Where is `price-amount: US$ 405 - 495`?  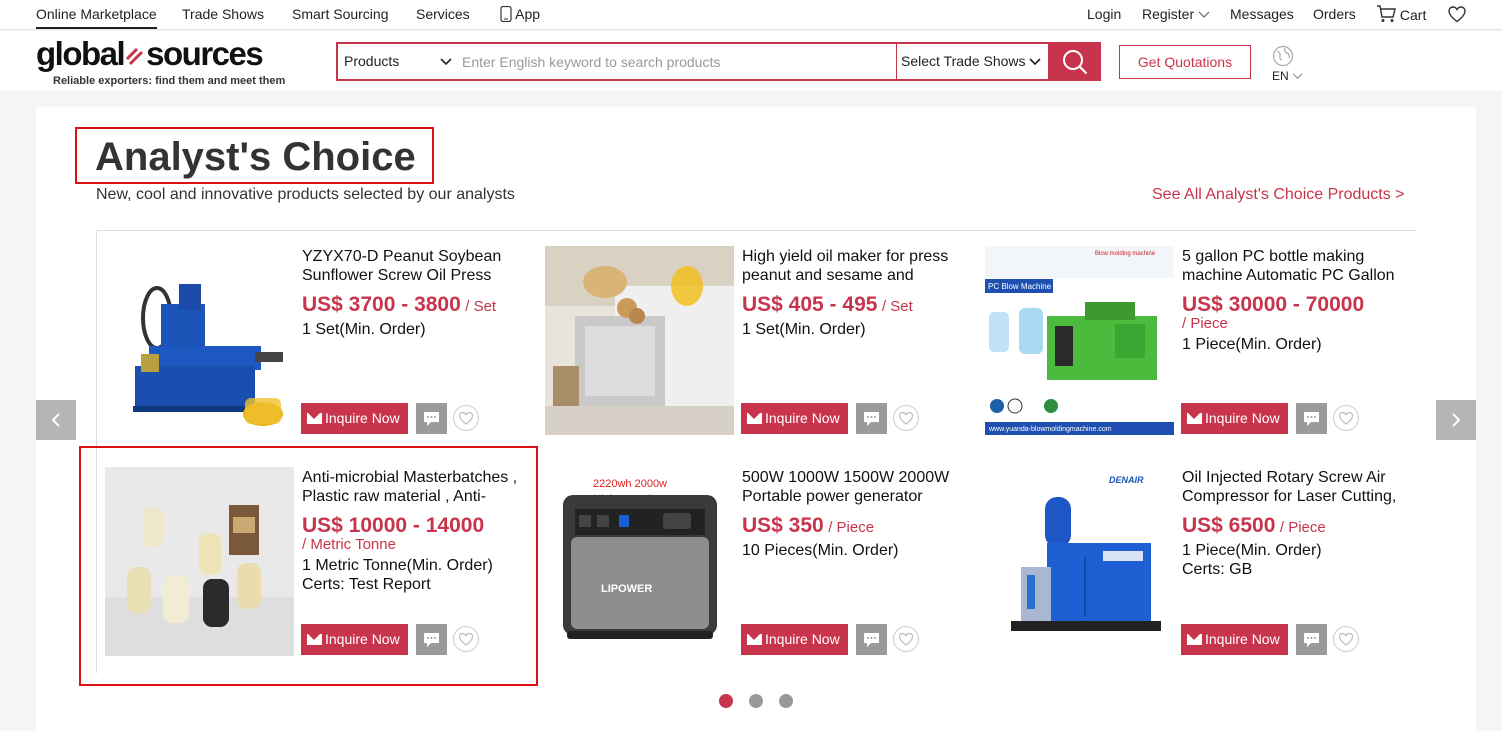
price-amount: US$ 405 - 495 is located at coordinates (810, 304).